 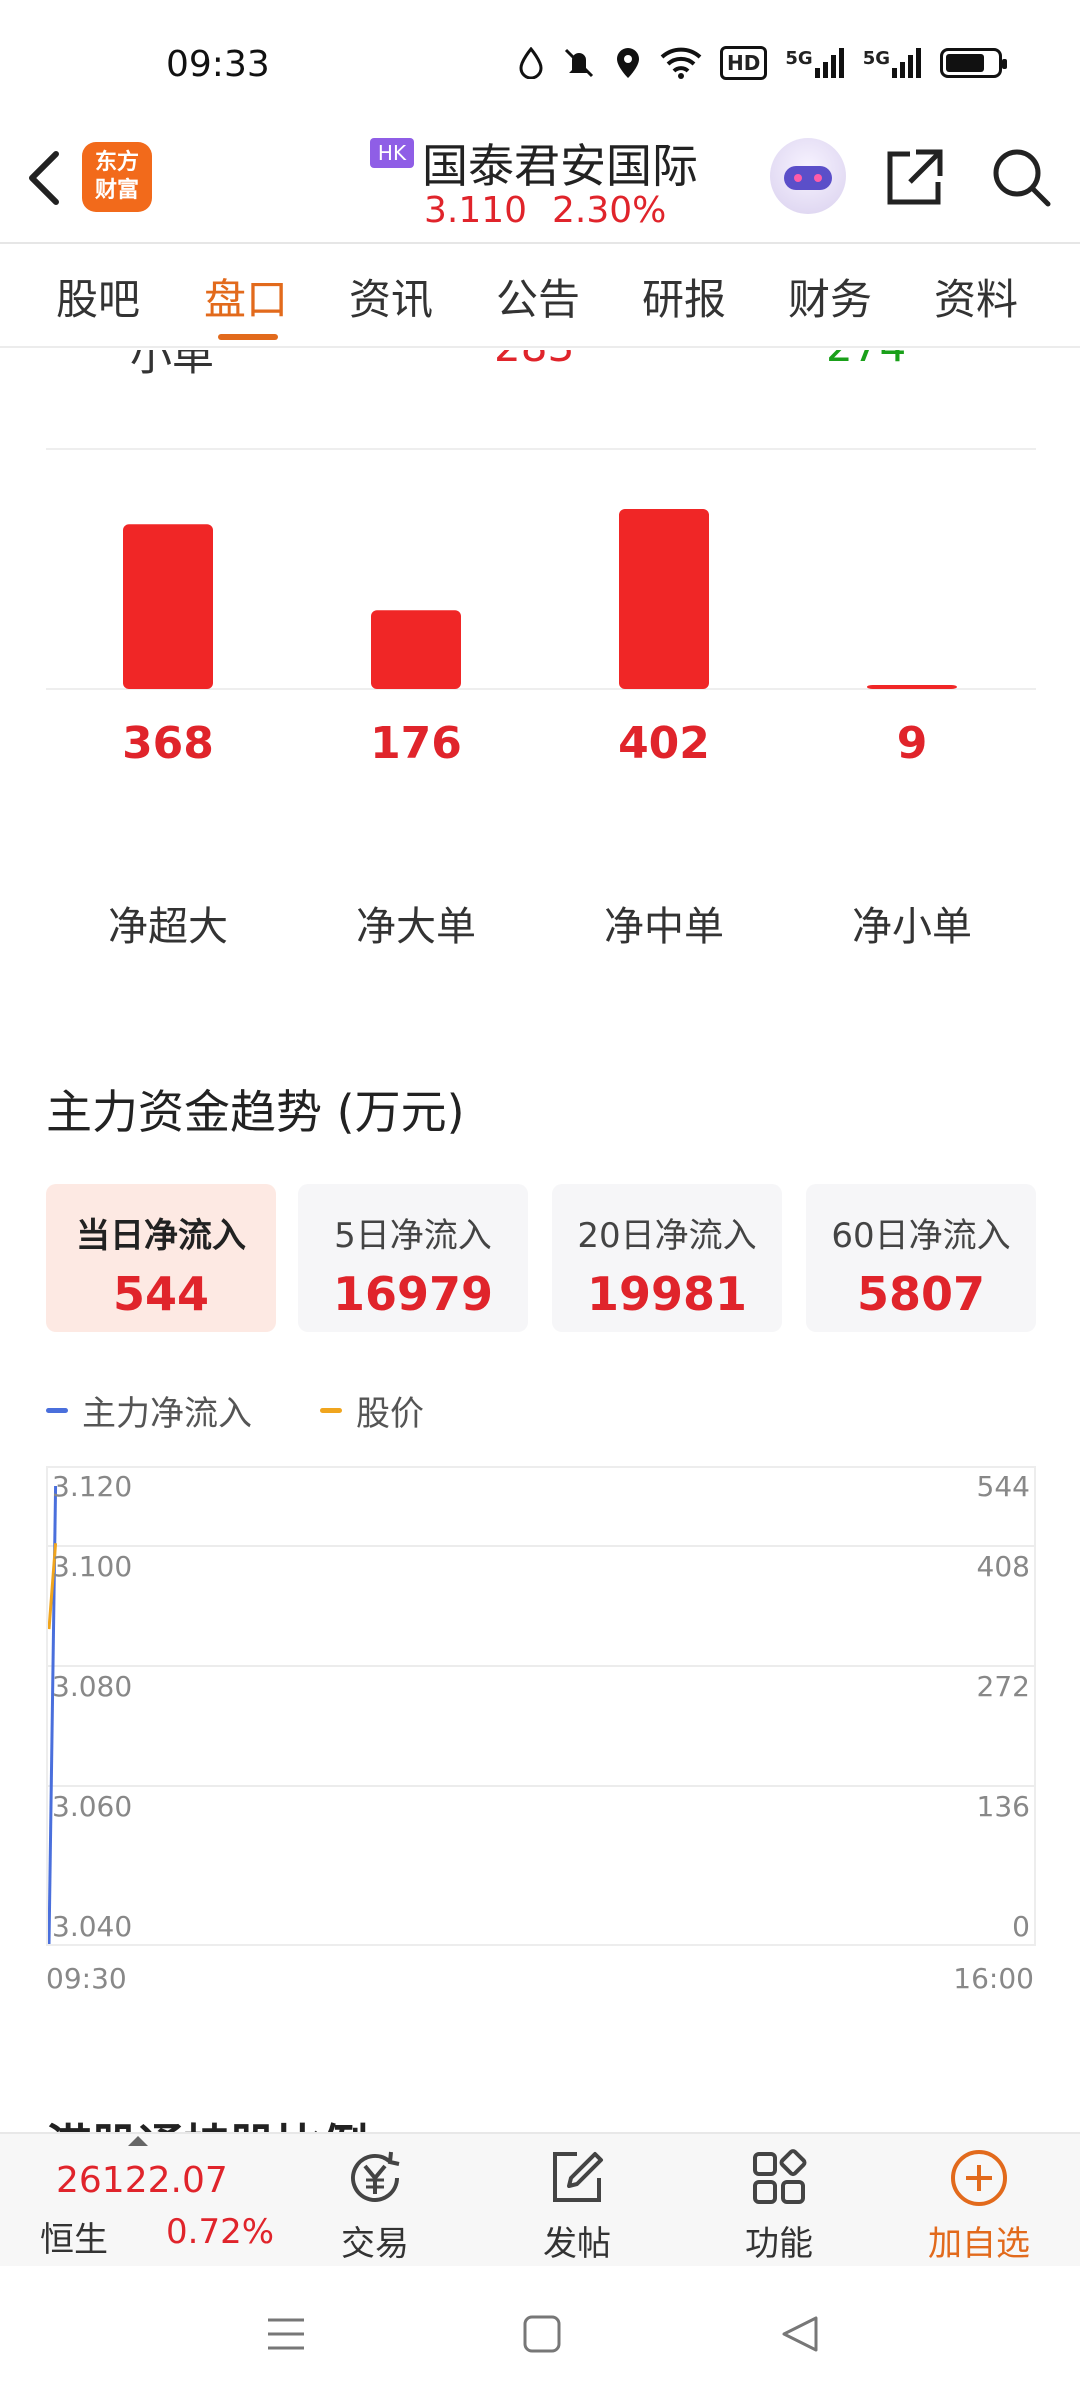 I want to click on robot-icon, so click(x=808, y=178).